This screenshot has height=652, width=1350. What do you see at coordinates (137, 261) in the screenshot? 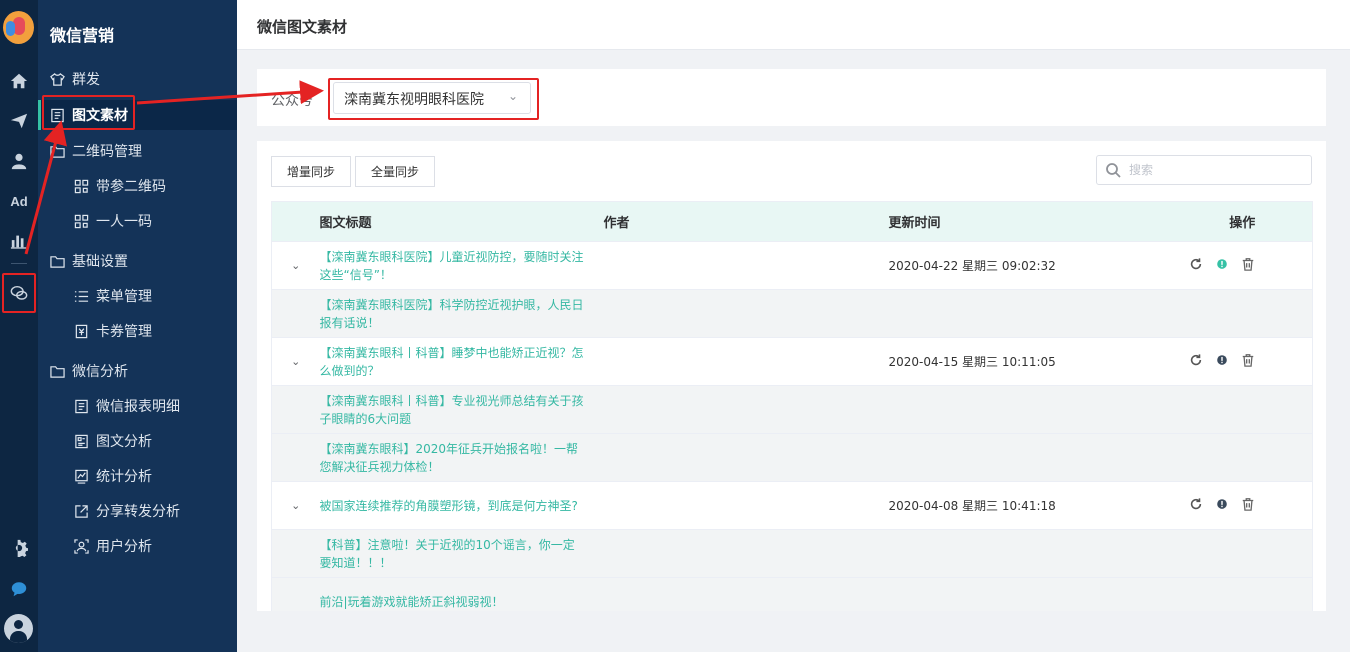
I see `sidebar-item-basic-settings: 基础设置` at bounding box center [137, 261].